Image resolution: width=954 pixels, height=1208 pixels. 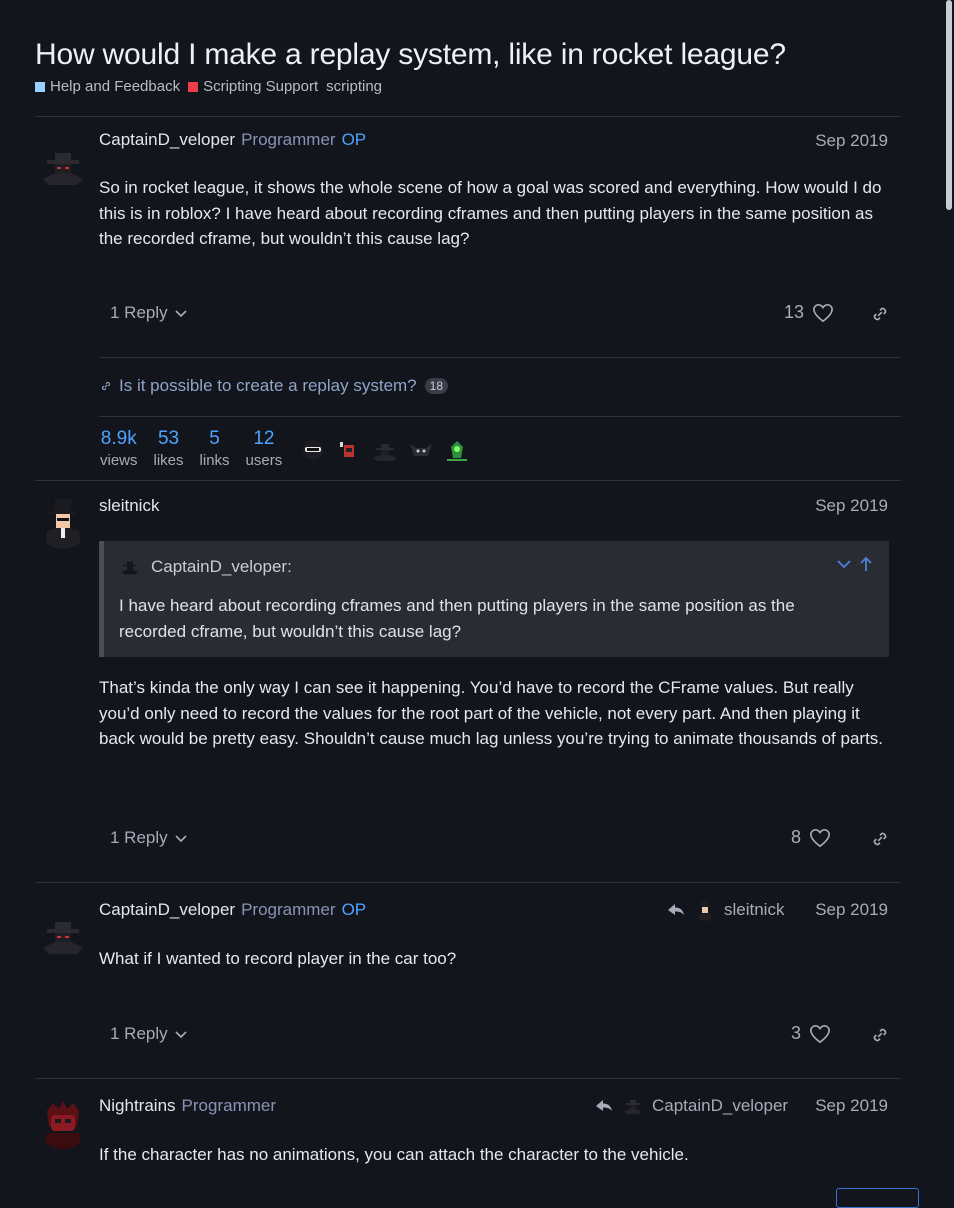 I want to click on post-author: sleitnick, so click(x=129, y=506).